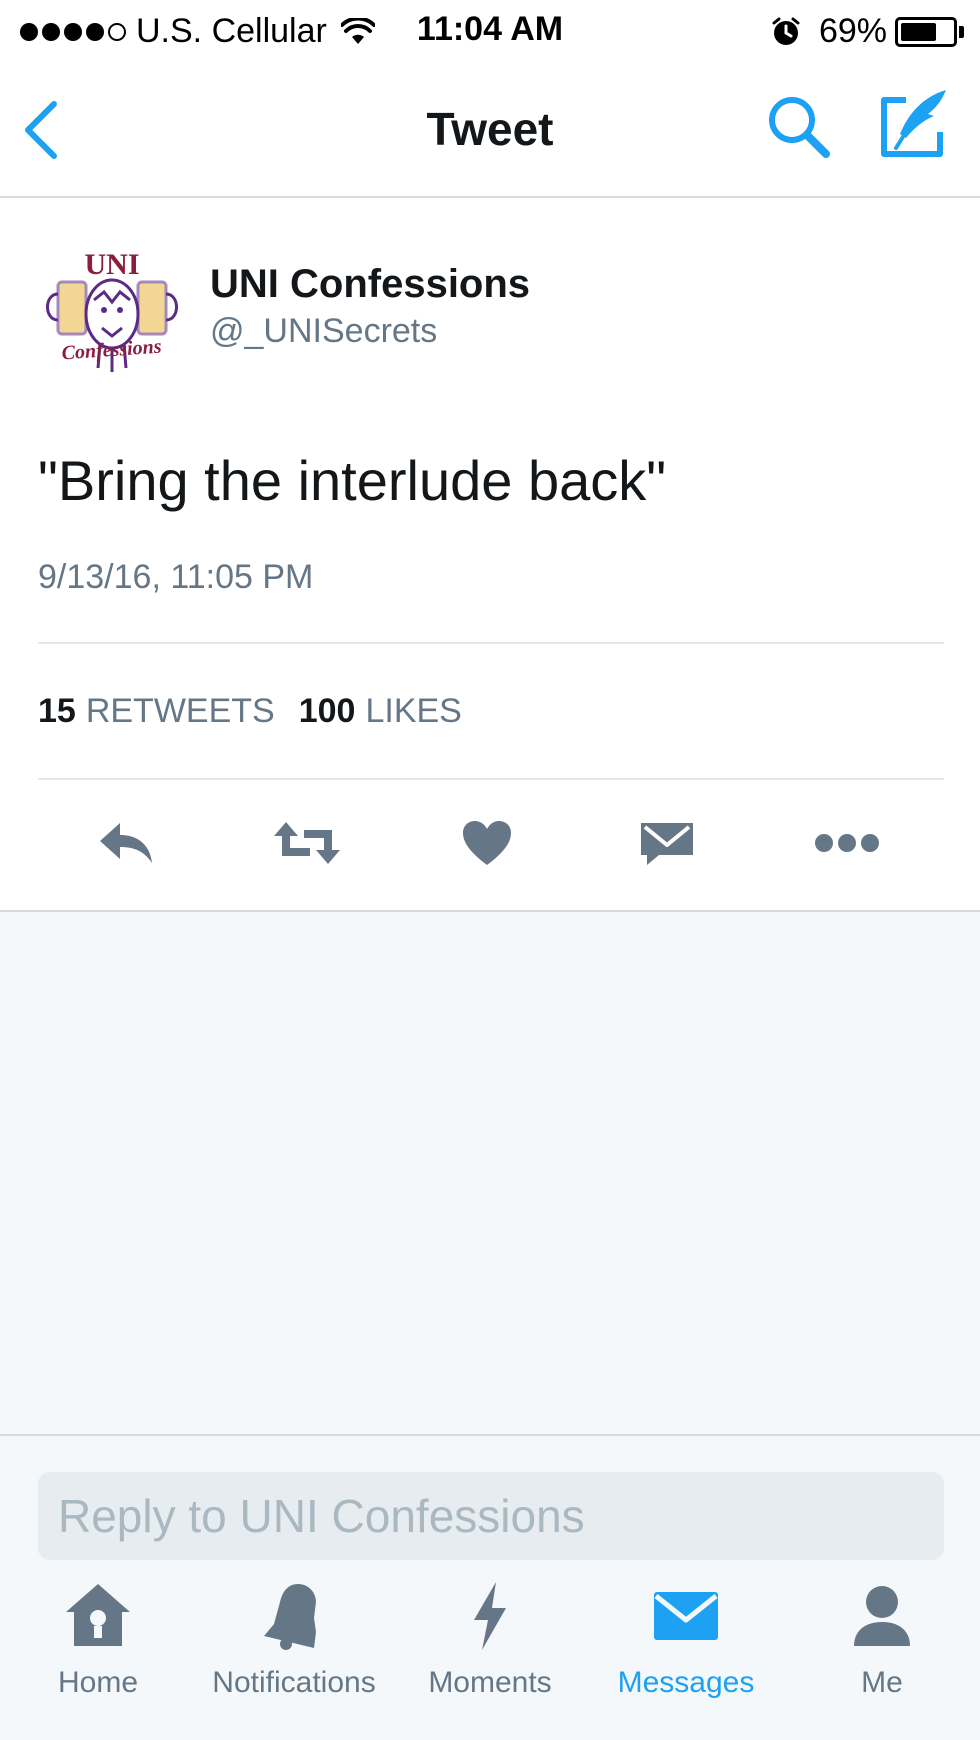  I want to click on tab-moments-label: Moments, so click(490, 1682).